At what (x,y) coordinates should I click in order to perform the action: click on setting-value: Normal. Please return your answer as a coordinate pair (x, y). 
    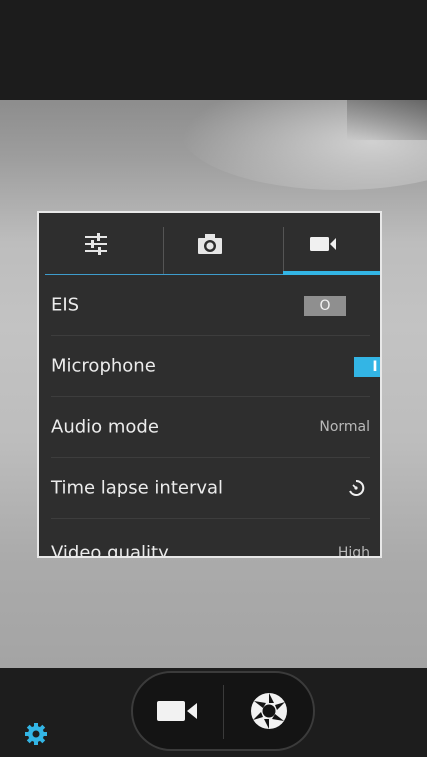
    Looking at the image, I should click on (344, 427).